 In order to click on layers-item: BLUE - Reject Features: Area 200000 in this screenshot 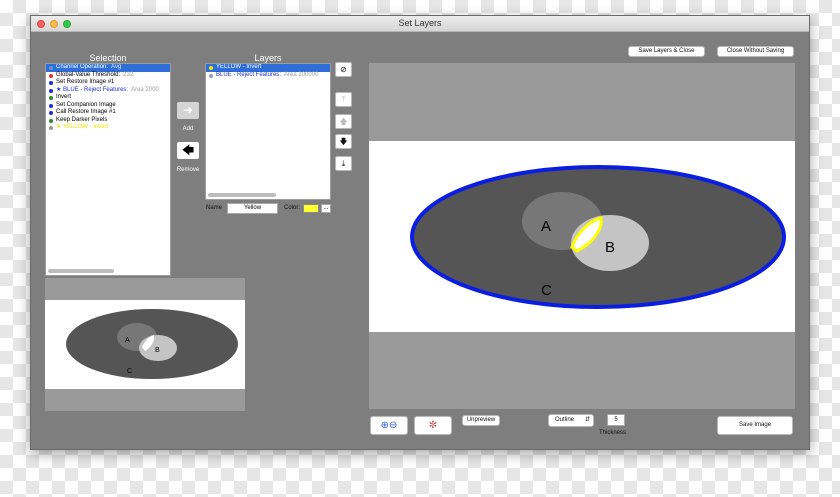, I will do `click(268, 76)`.